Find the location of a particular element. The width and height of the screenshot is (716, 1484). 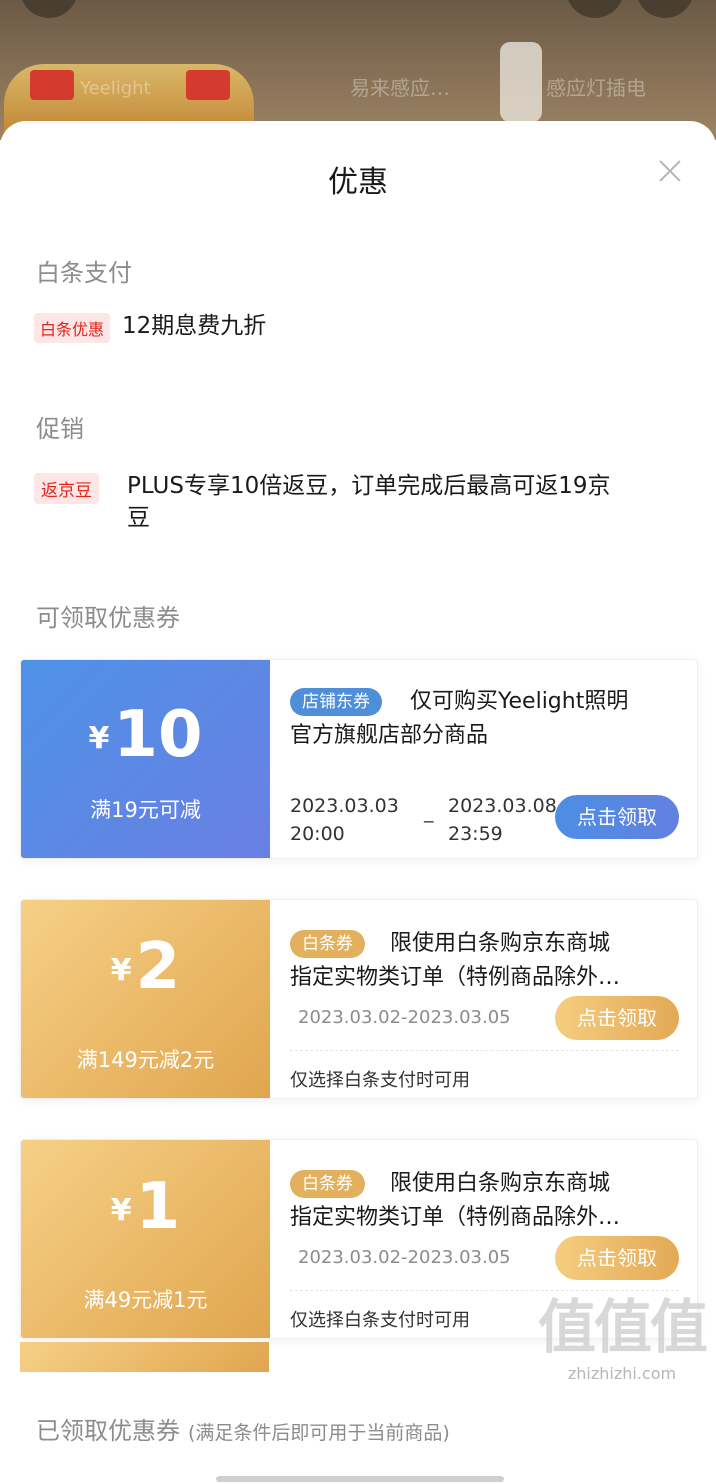

baitiao-text: 12期息费九折 is located at coordinates (194, 326).